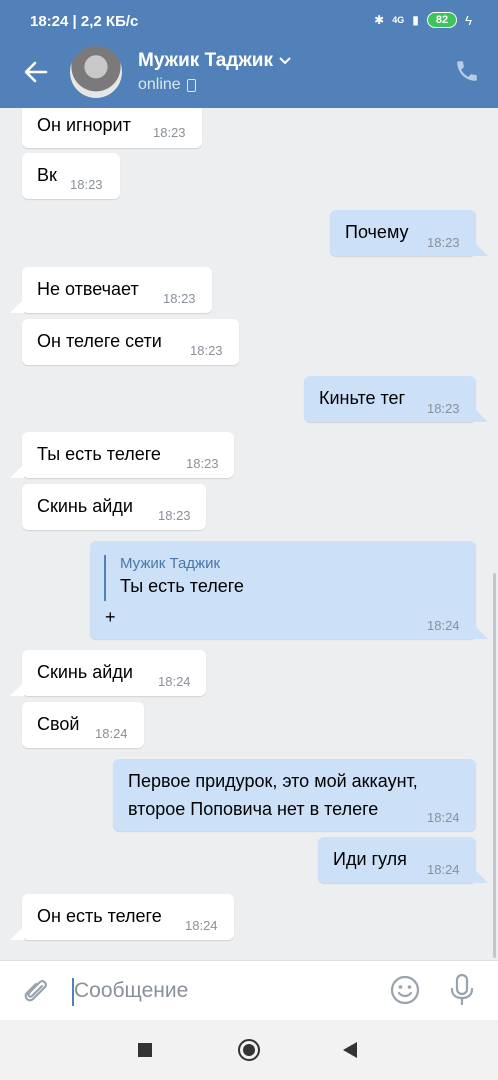 Image resolution: width=498 pixels, height=1080 pixels. Describe the element at coordinates (462, 990) in the screenshot. I see `microphone-icon` at that location.